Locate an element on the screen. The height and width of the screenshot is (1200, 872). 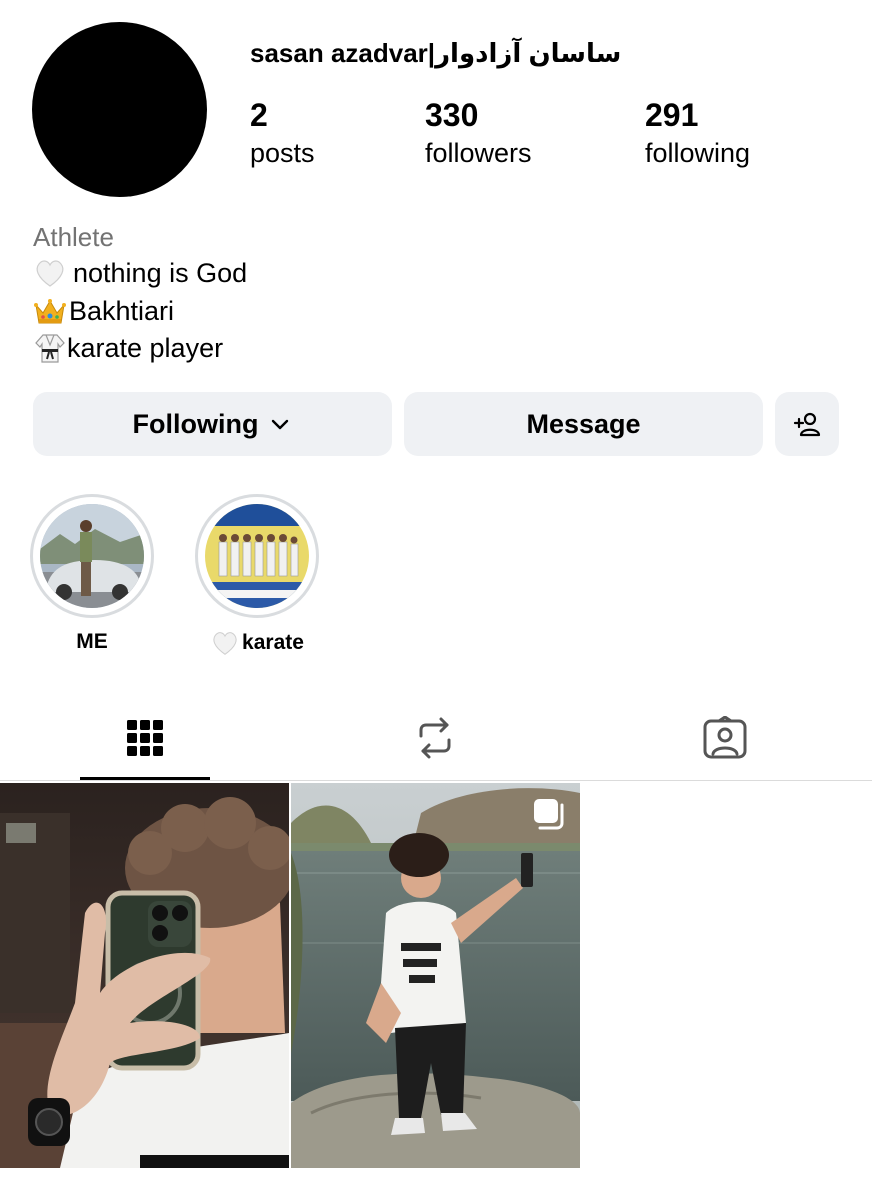
following-button-label: Following is located at coordinates (195, 423).